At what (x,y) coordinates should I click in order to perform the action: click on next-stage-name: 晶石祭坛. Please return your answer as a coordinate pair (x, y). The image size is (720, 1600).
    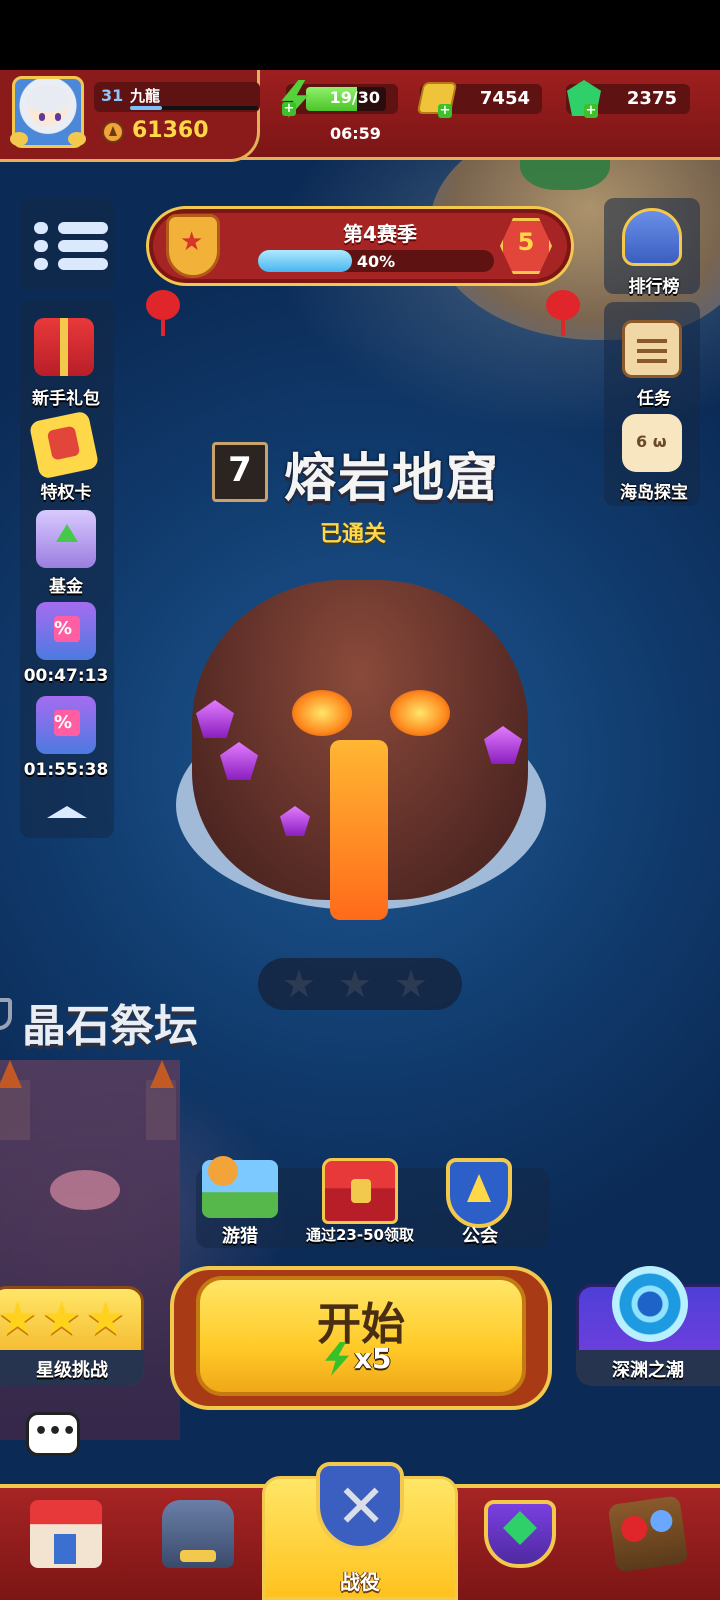
    Looking at the image, I should click on (110, 1026).